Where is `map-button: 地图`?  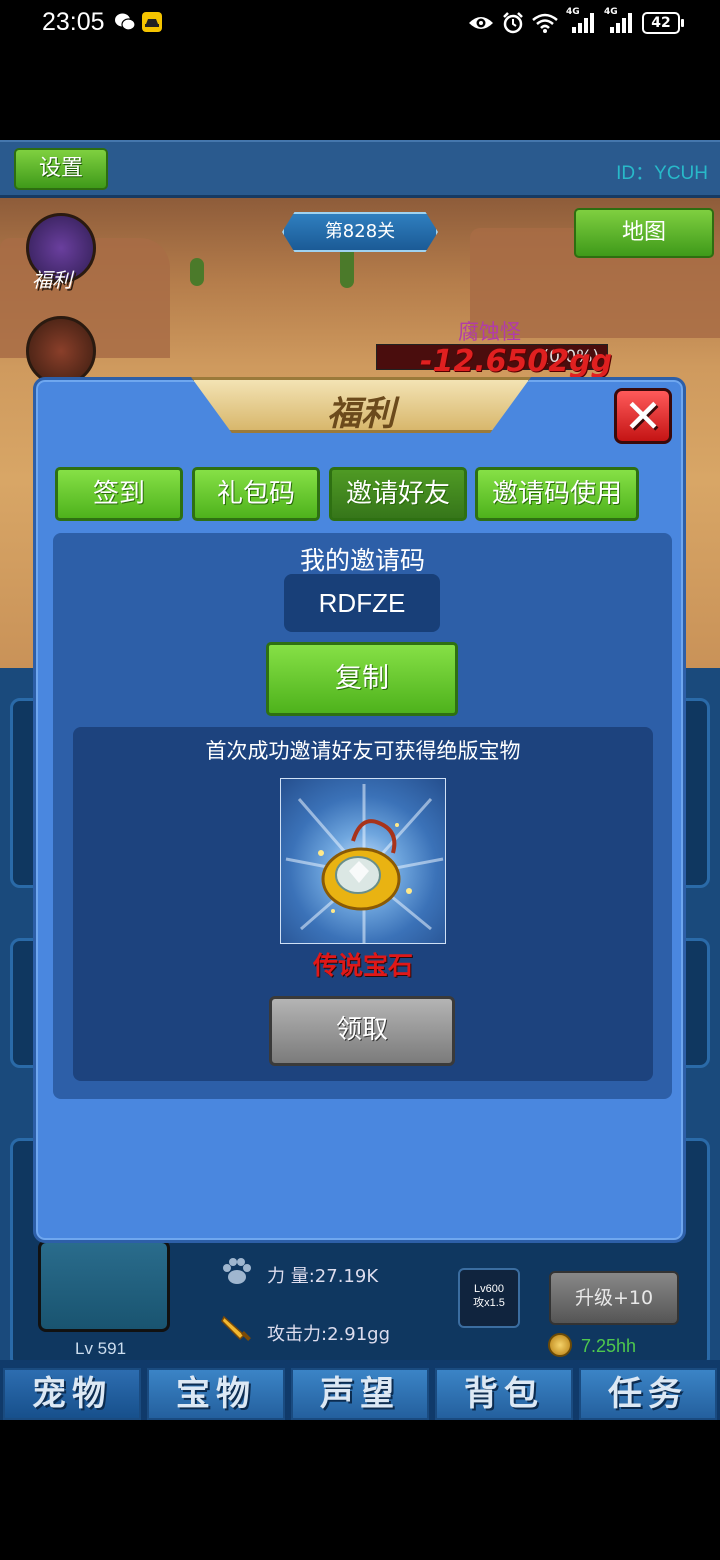 map-button: 地图 is located at coordinates (644, 233).